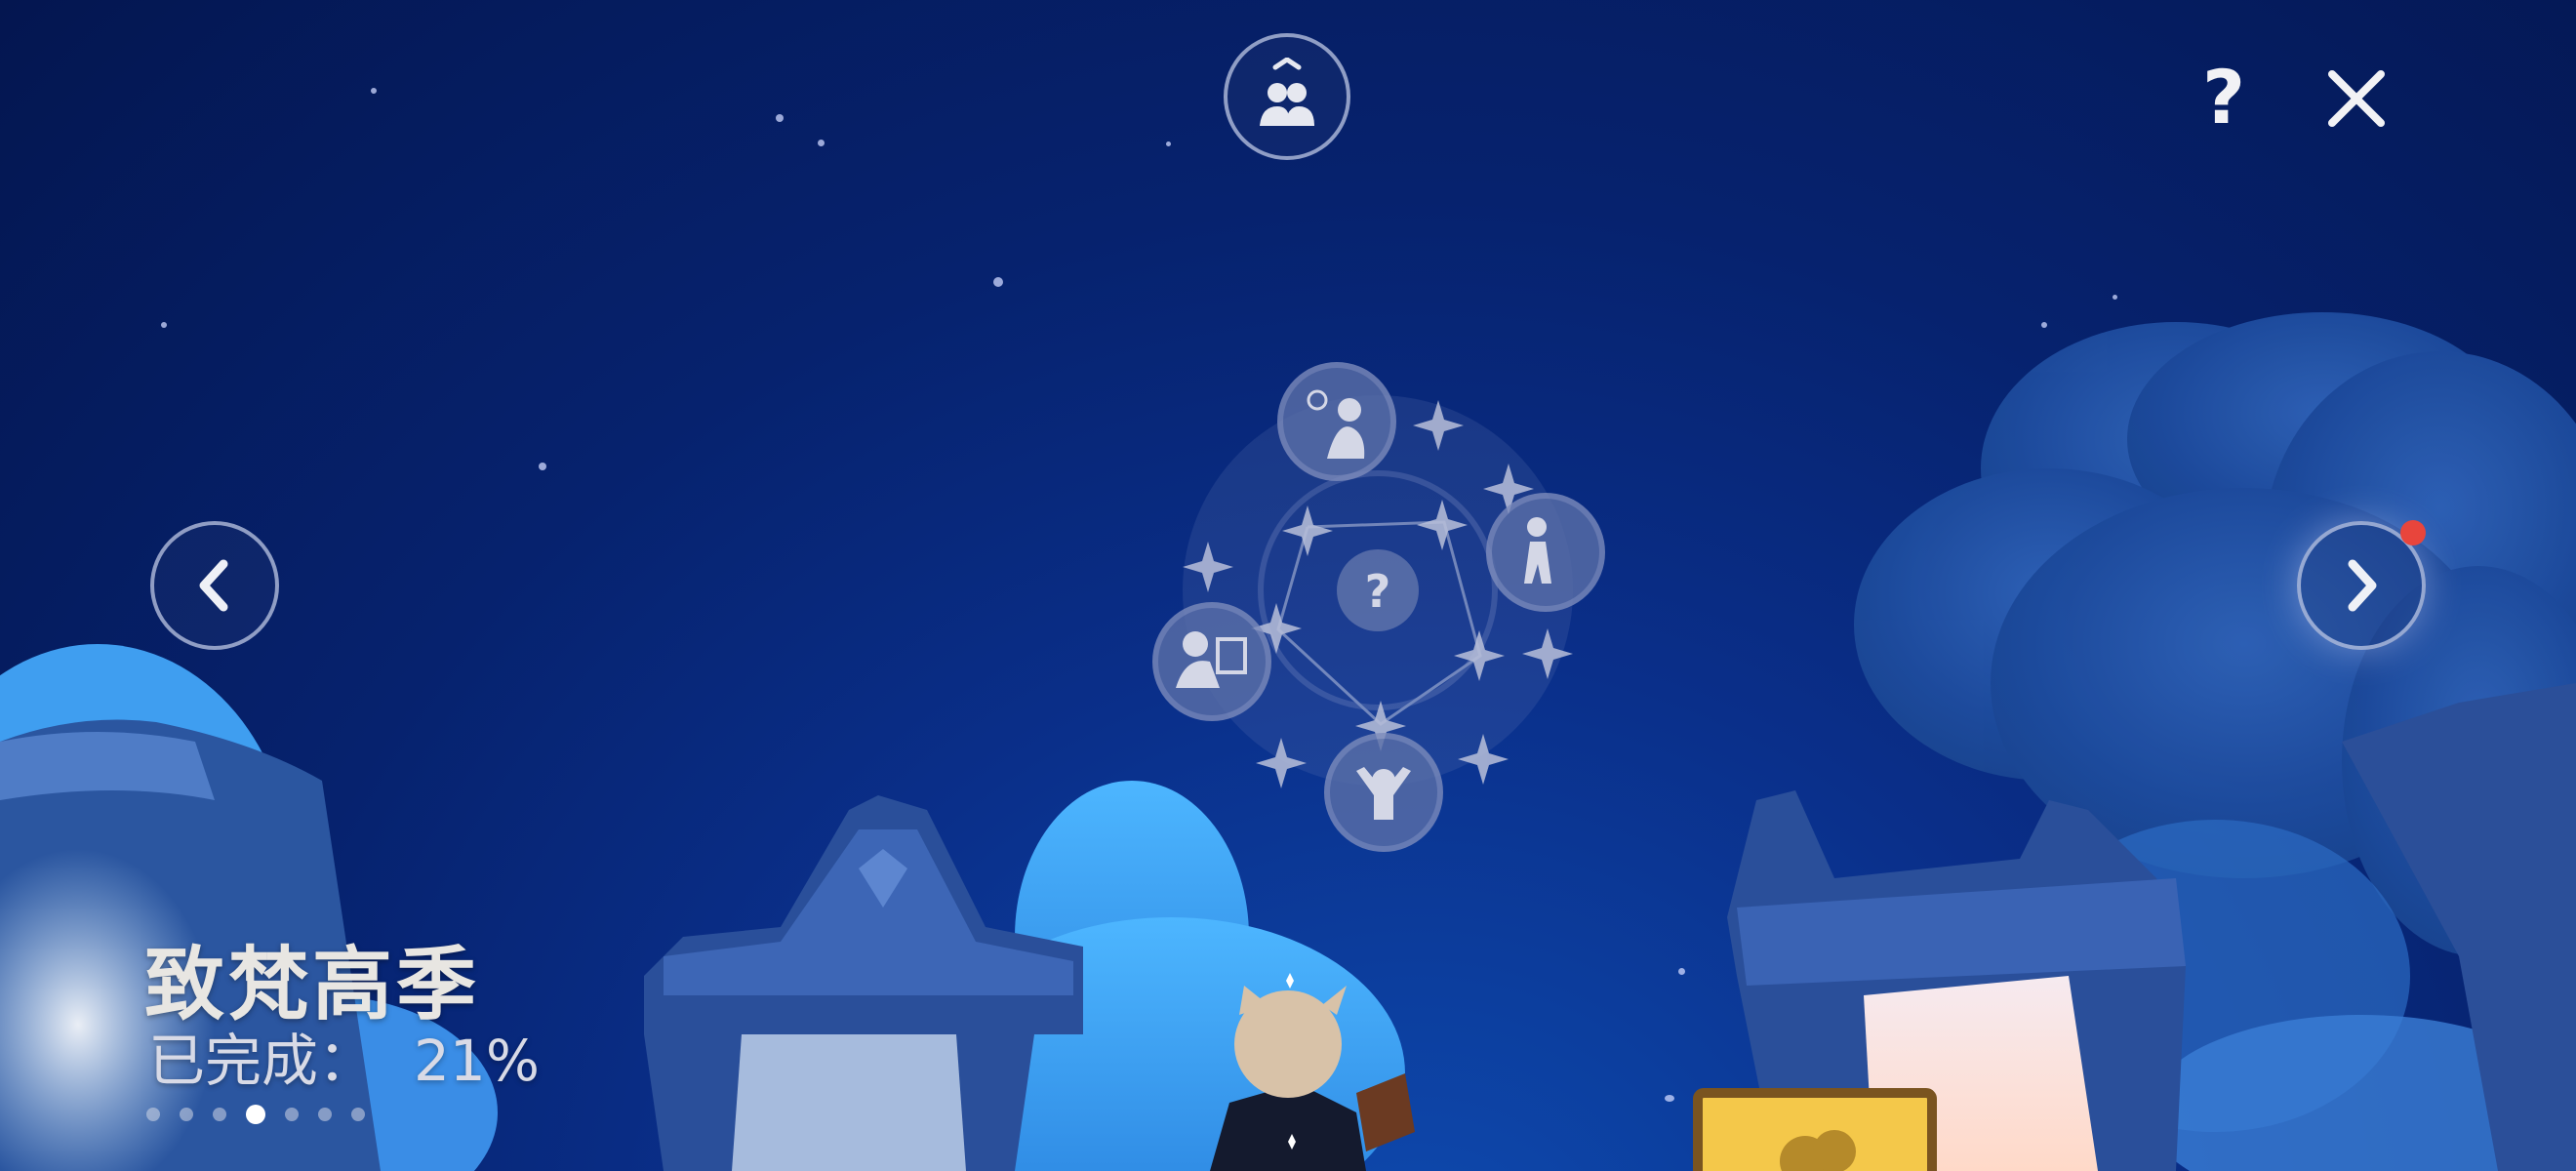 The image size is (2576, 1171). I want to click on friends-button, so click(1287, 96).